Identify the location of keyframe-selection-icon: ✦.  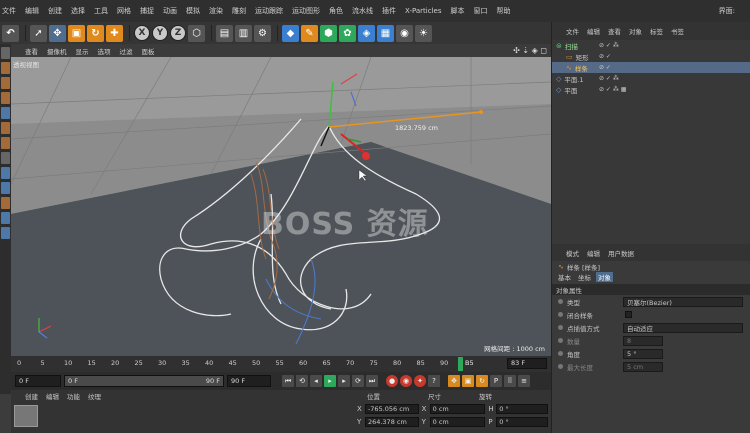
(420, 381).